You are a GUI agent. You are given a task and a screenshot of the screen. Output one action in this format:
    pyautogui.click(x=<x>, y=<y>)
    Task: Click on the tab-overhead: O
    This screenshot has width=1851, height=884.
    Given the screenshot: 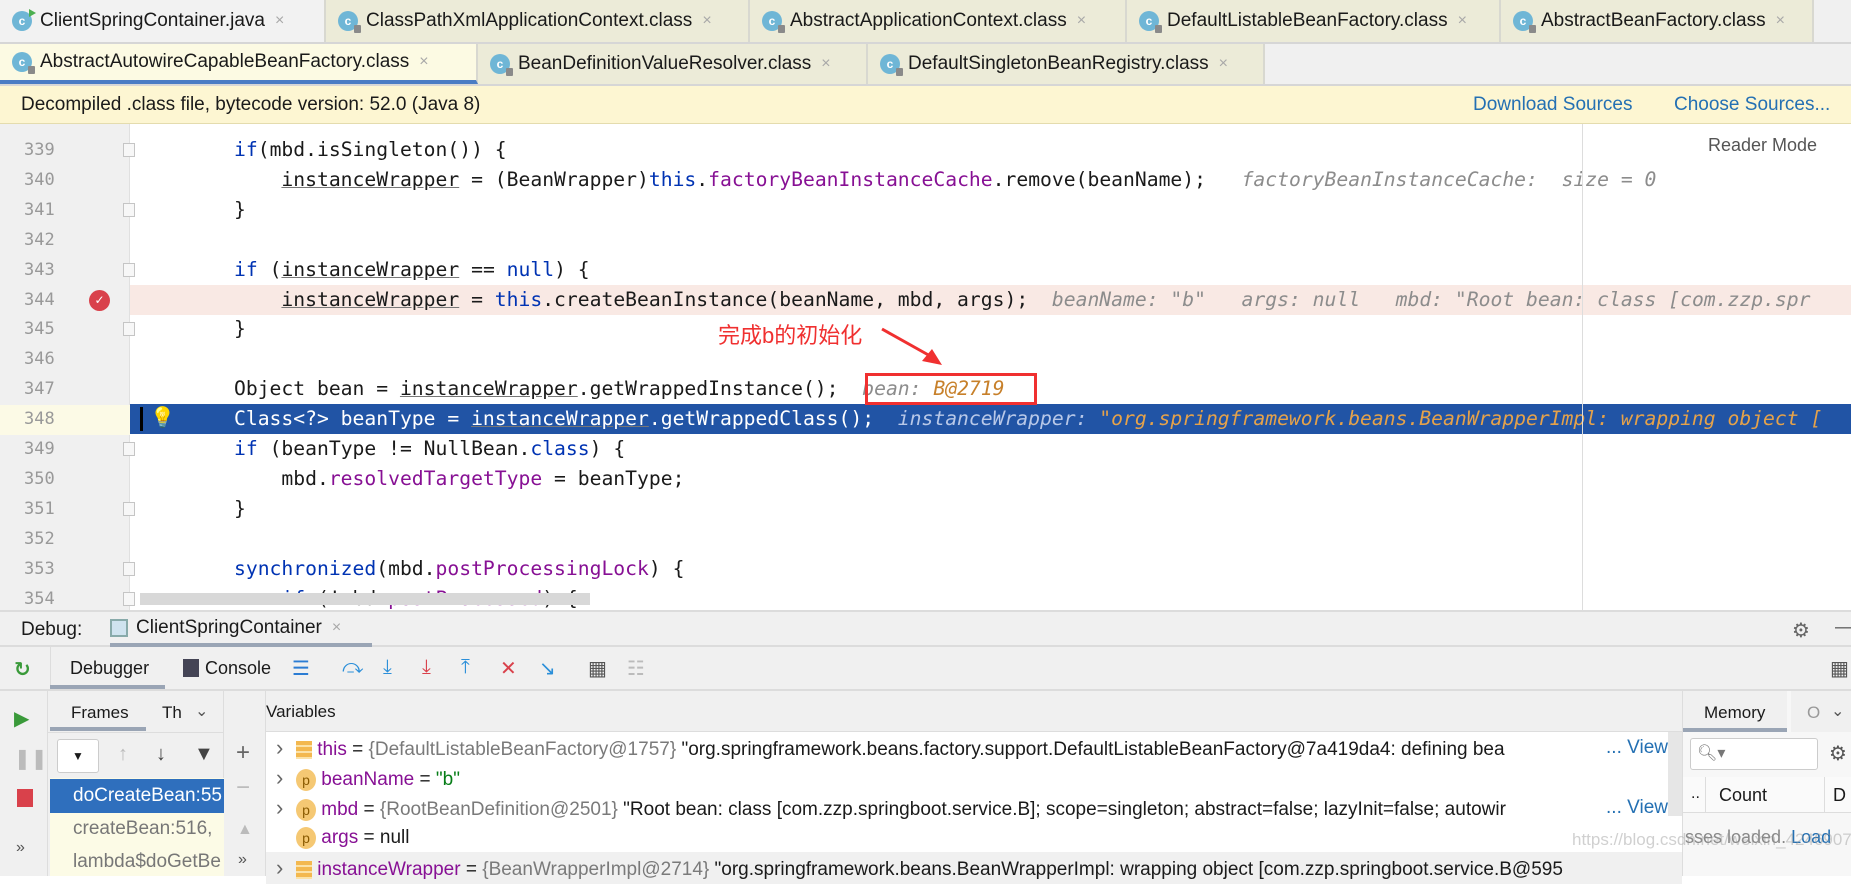 What is the action you would take?
    pyautogui.click(x=1813, y=713)
    